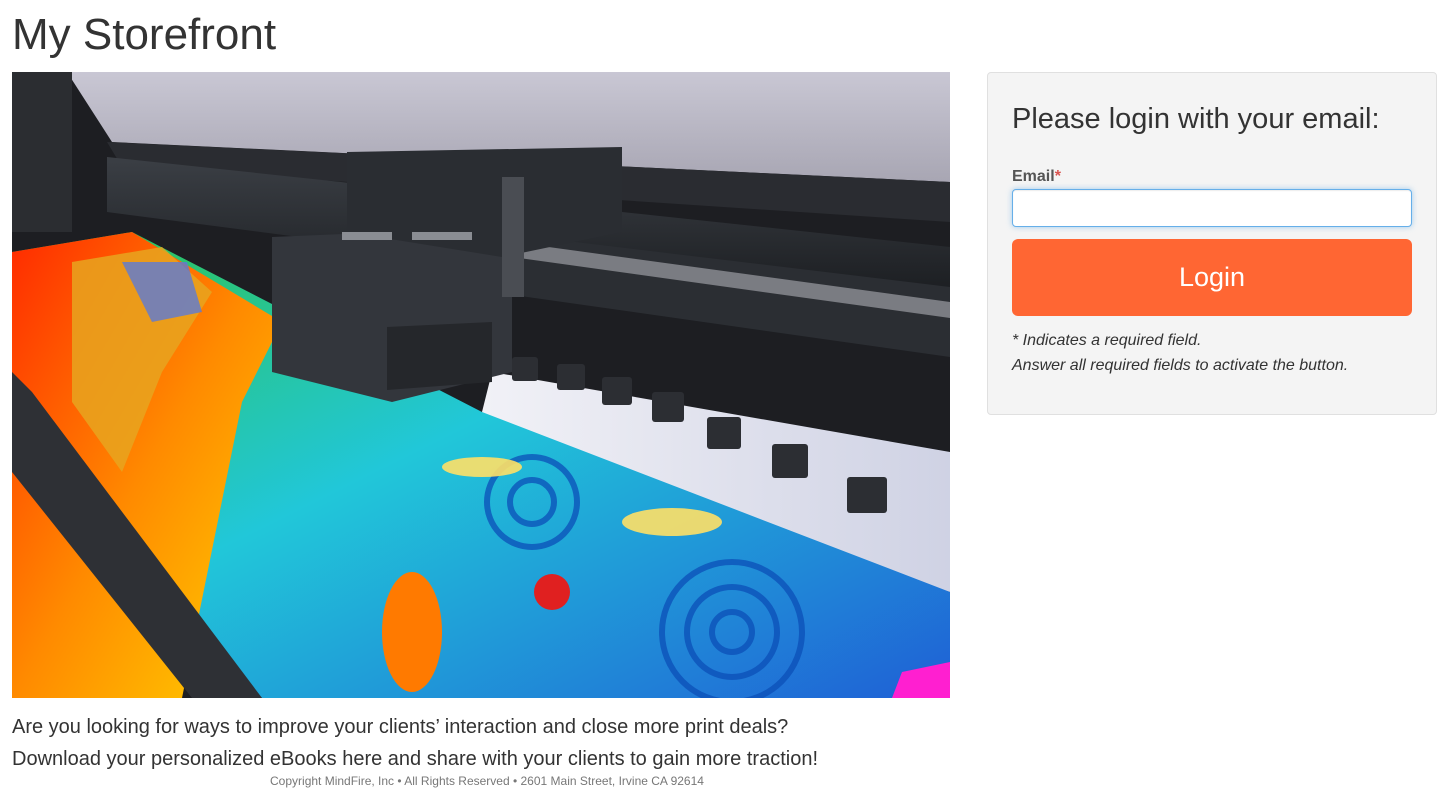 The height and width of the screenshot is (811, 1455). I want to click on email-label: Email*, so click(1036, 177).